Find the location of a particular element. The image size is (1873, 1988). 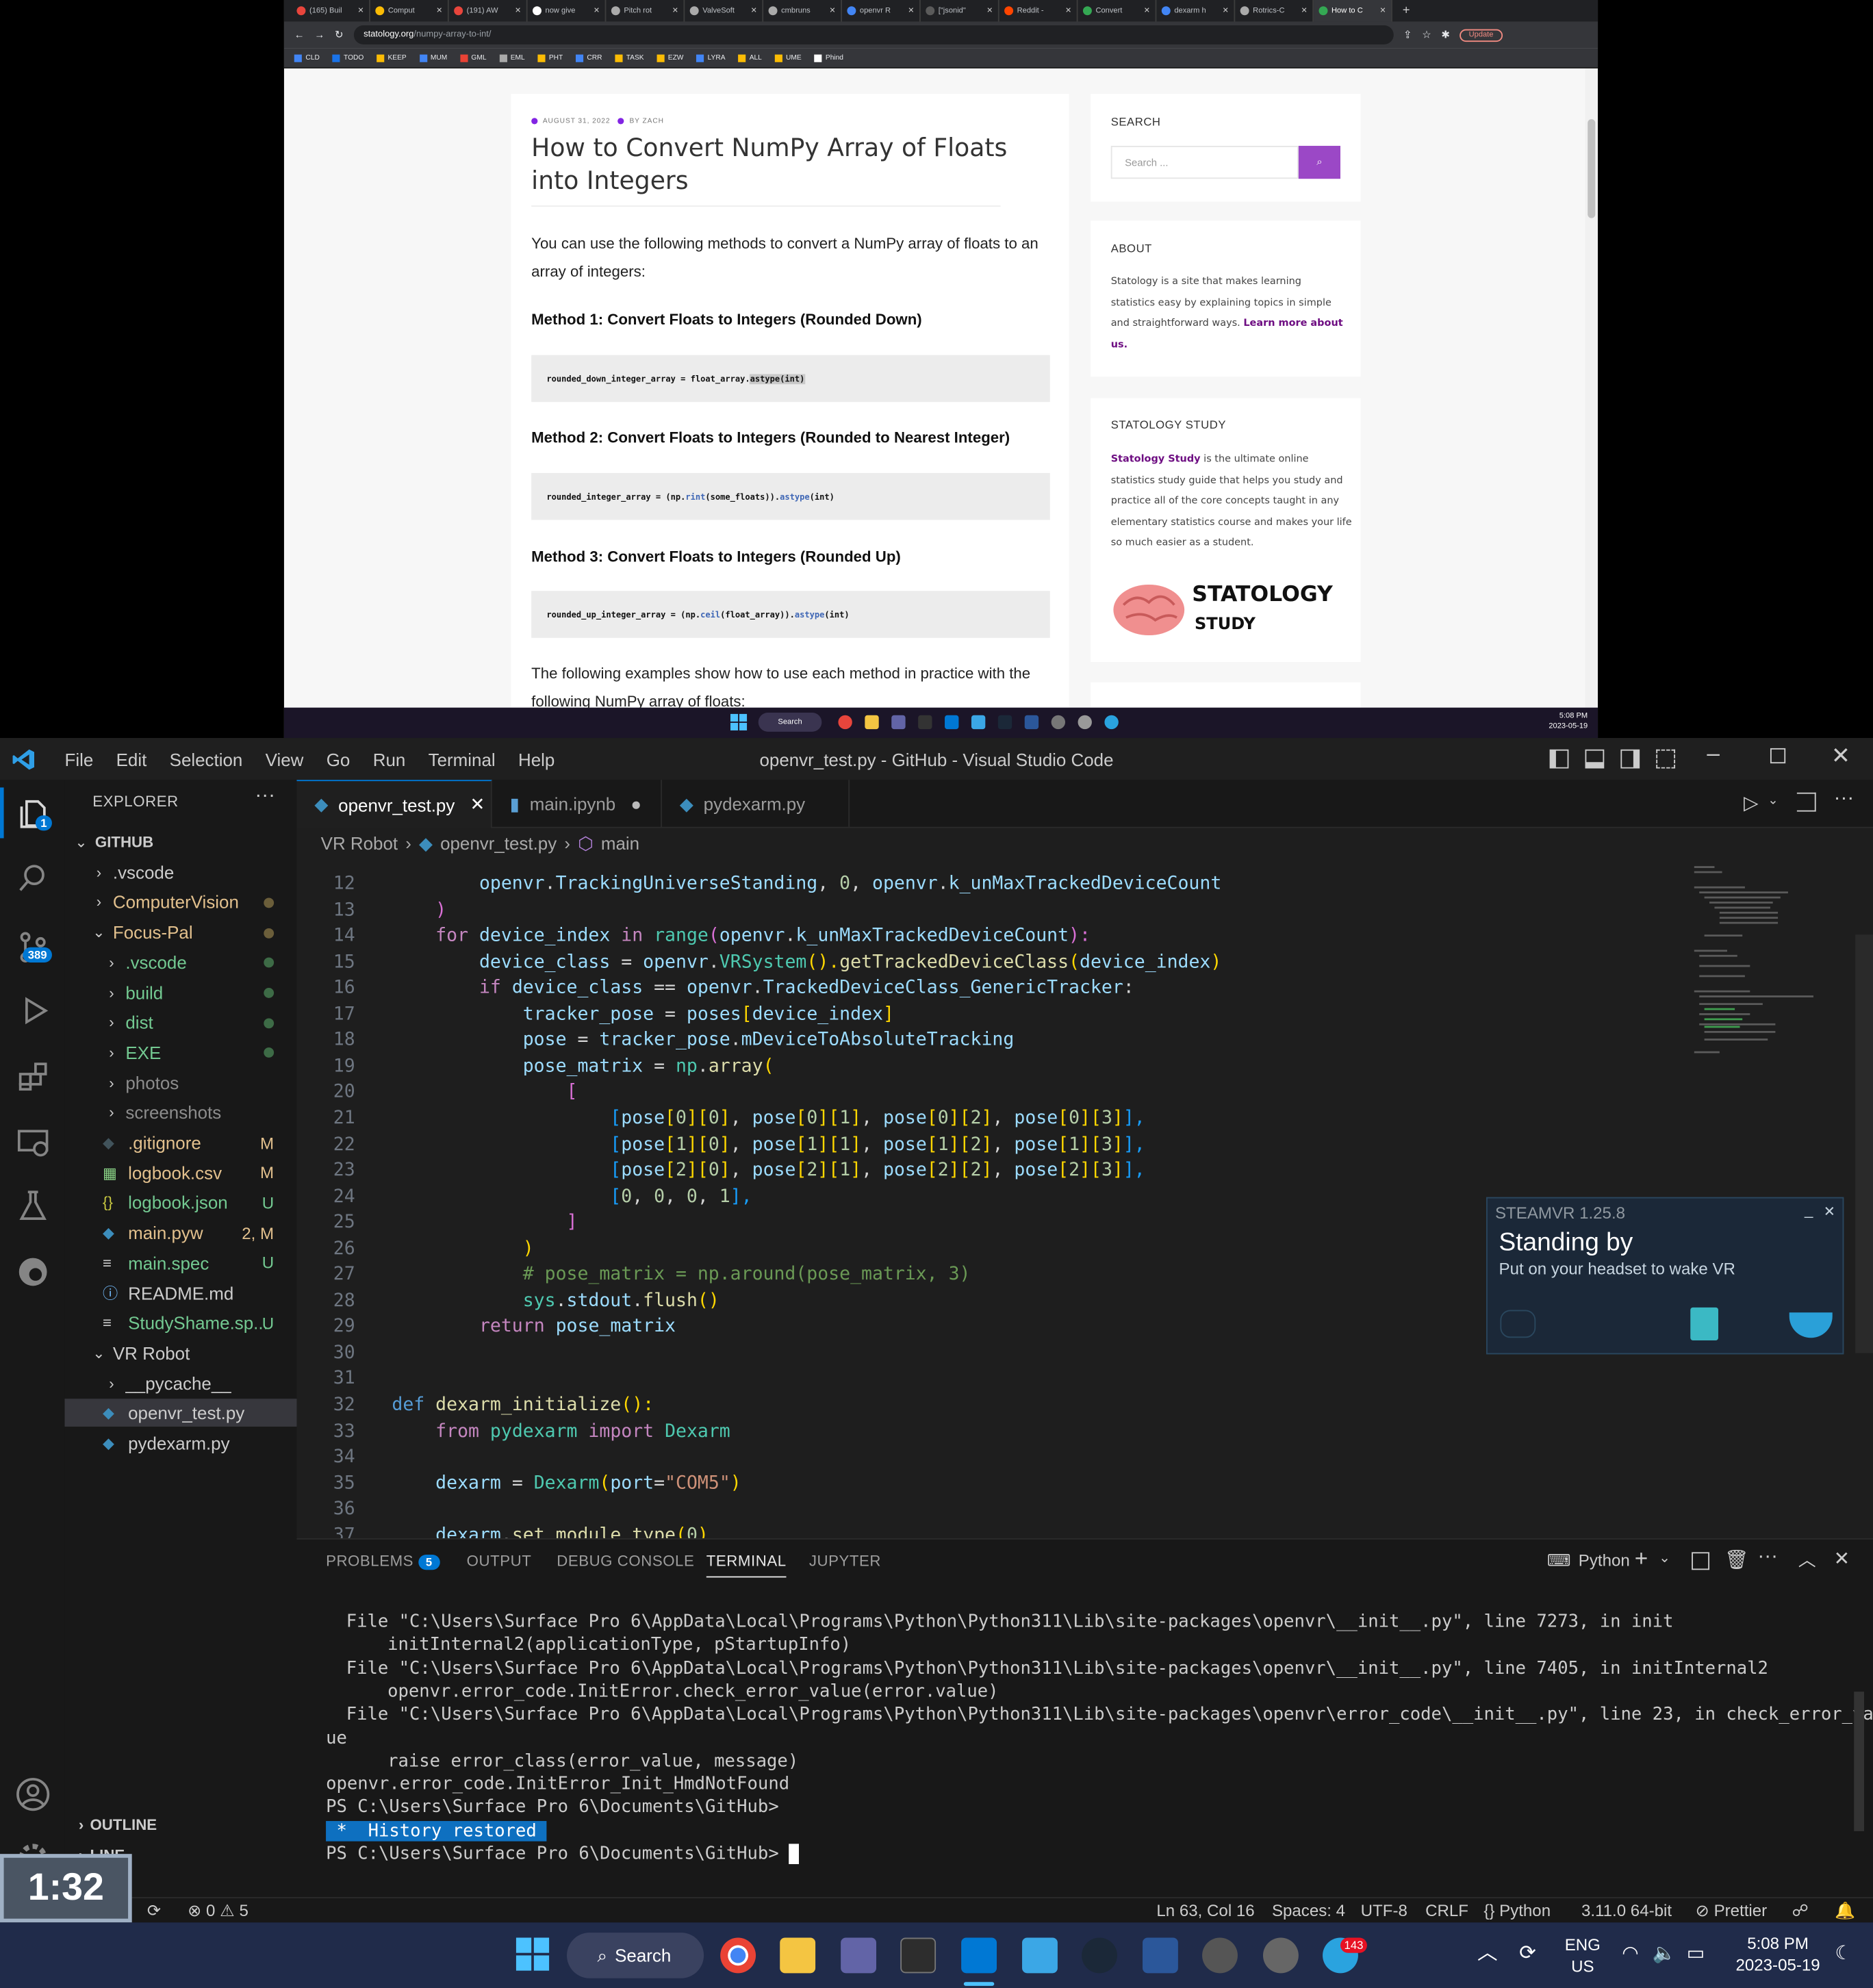

prettier: ⊘ Prettier is located at coordinates (1732, 1911).